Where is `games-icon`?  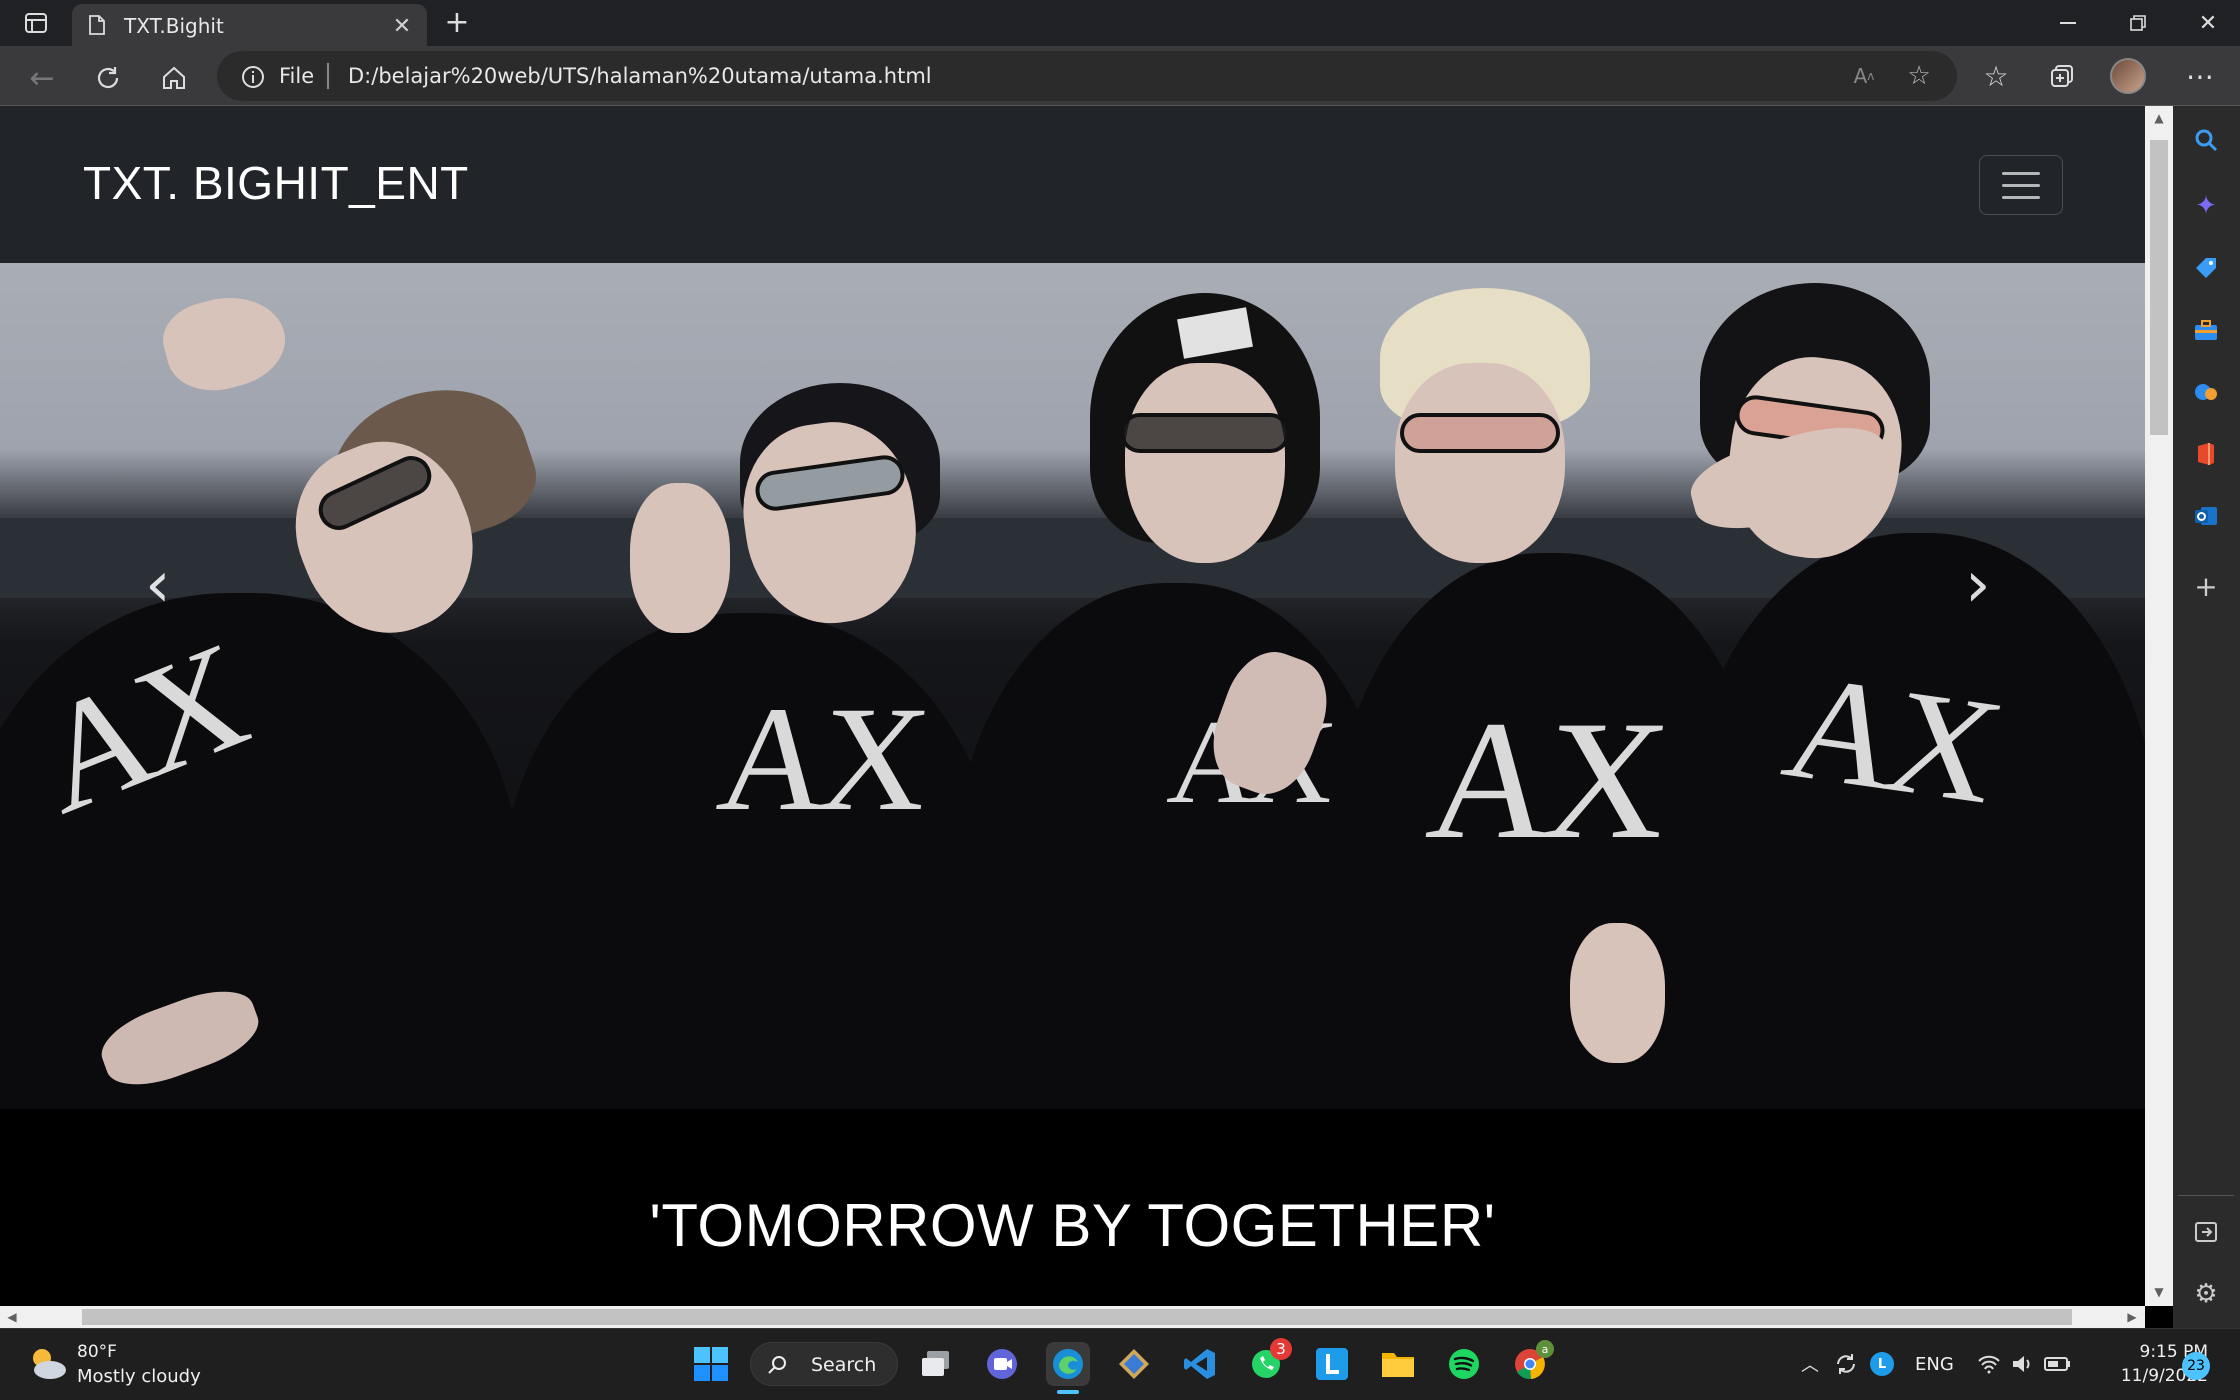 games-icon is located at coordinates (2206, 392).